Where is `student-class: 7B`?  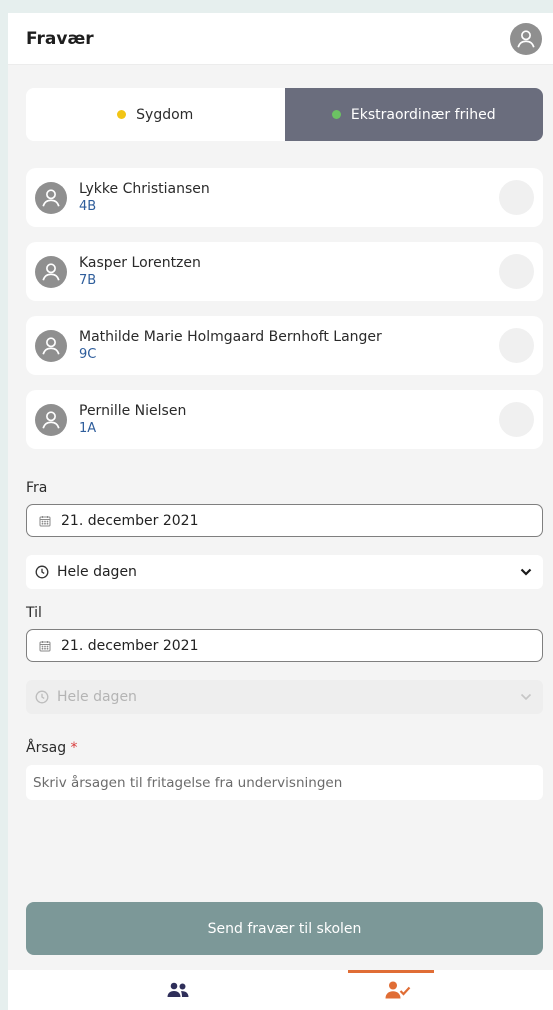 student-class: 7B is located at coordinates (88, 280).